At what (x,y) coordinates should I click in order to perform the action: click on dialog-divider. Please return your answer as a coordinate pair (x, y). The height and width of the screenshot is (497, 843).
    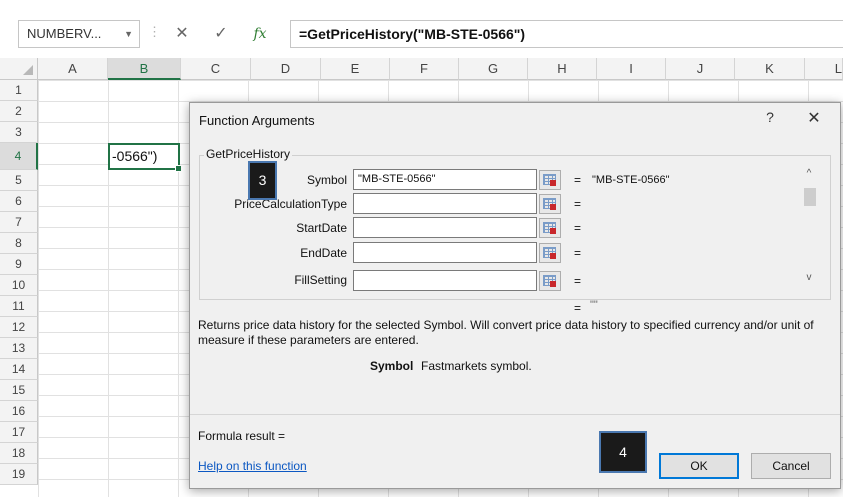
    Looking at the image, I should click on (515, 414).